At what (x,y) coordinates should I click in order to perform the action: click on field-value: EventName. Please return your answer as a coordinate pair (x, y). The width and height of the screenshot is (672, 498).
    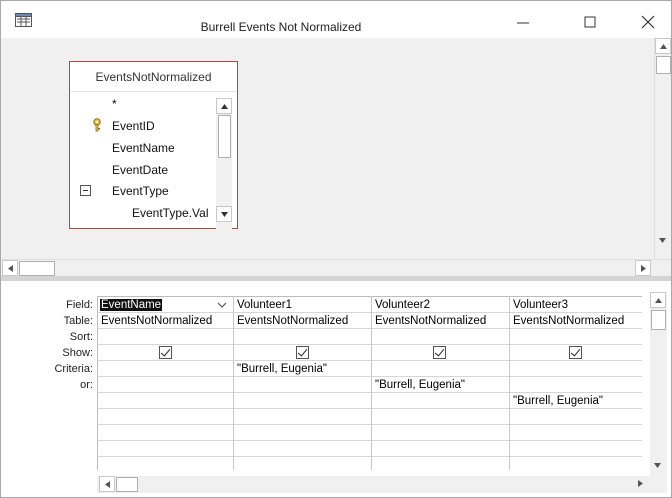
    Looking at the image, I should click on (131, 305).